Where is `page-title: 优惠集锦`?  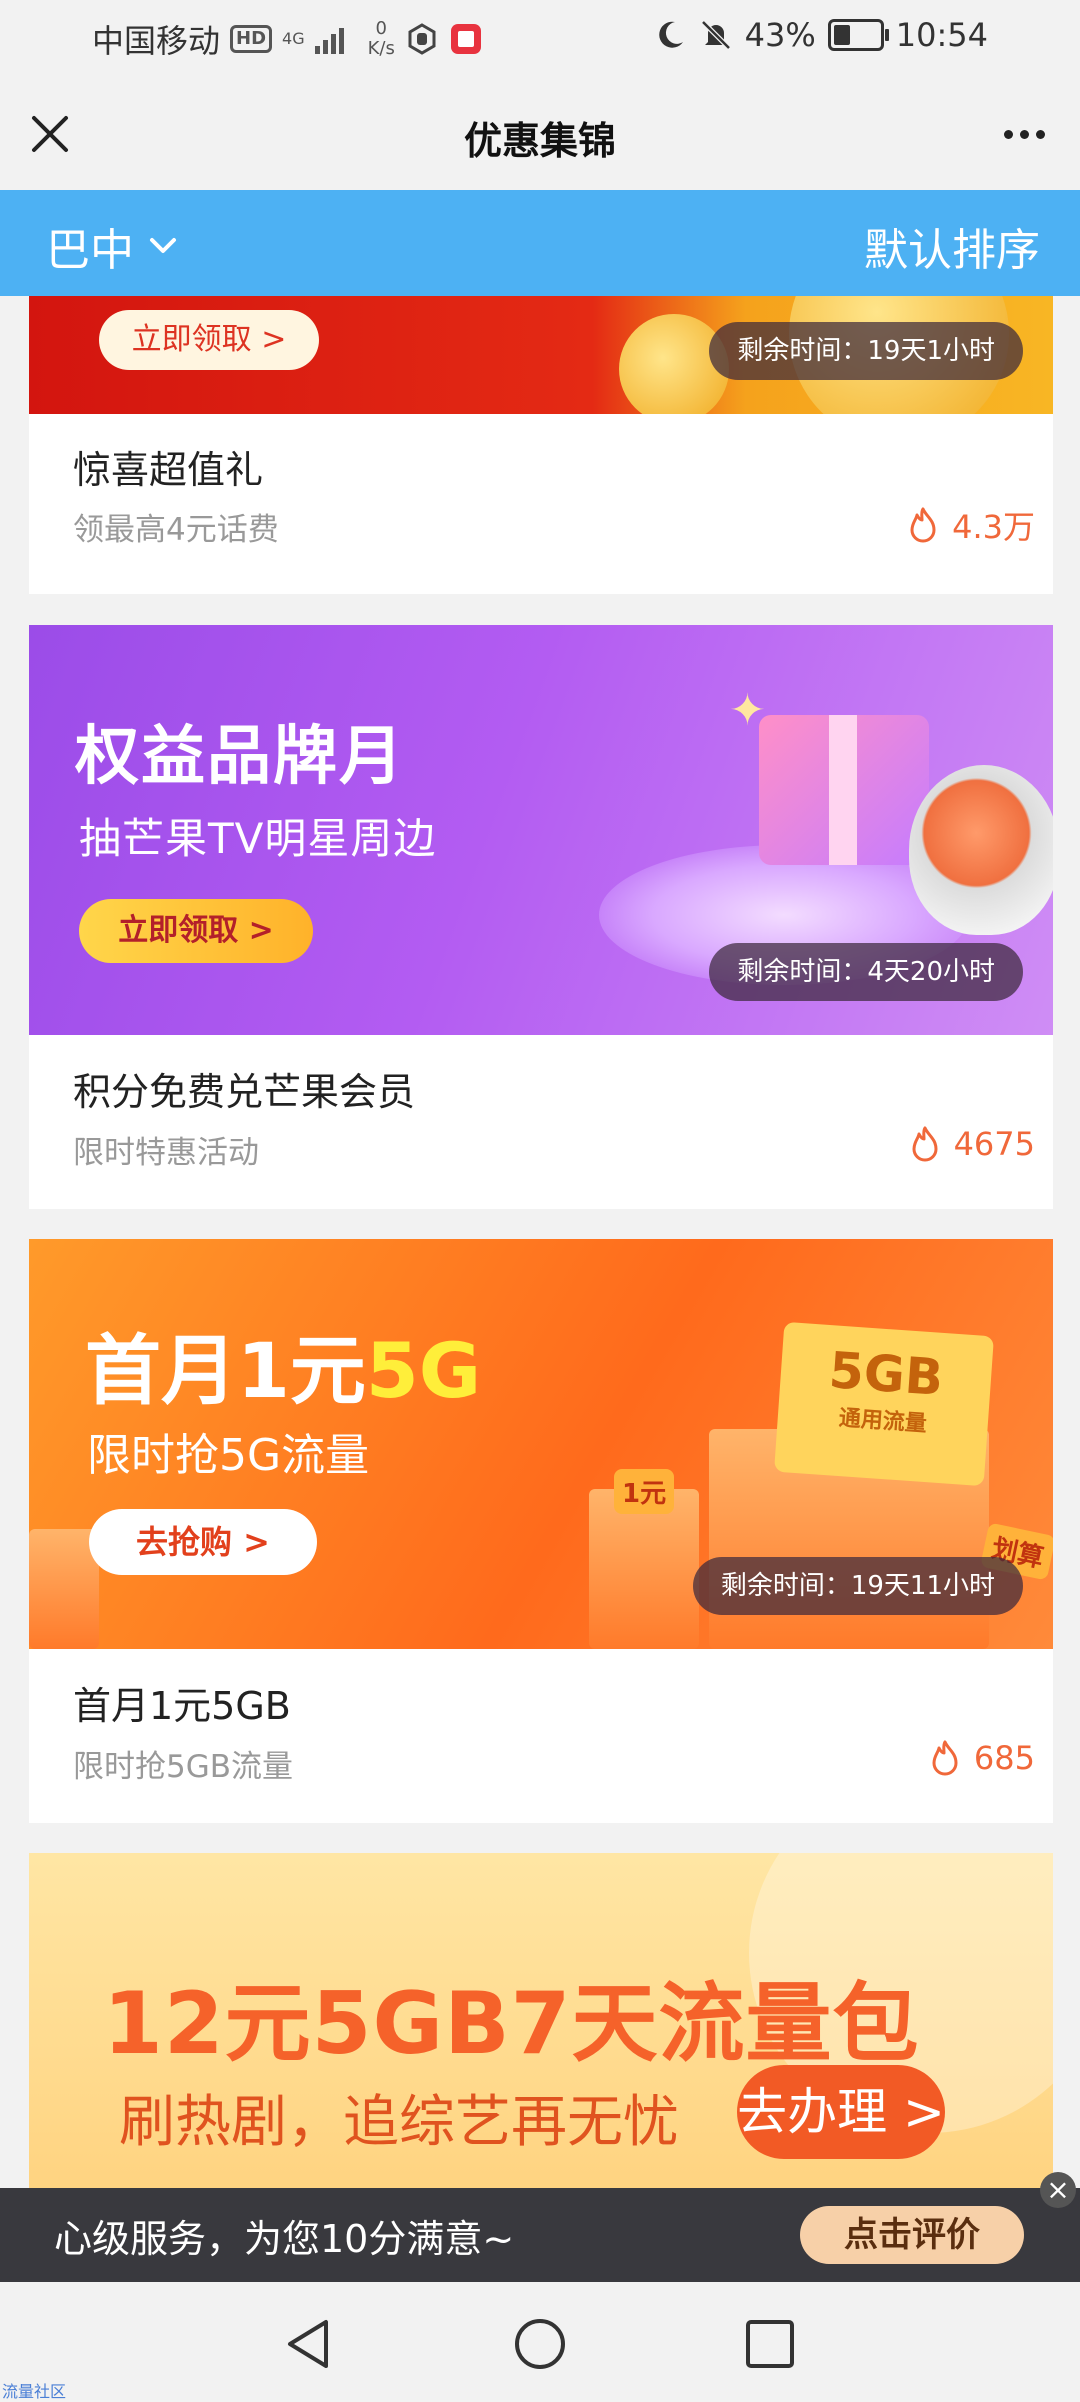
page-title: 优惠集锦 is located at coordinates (539, 141).